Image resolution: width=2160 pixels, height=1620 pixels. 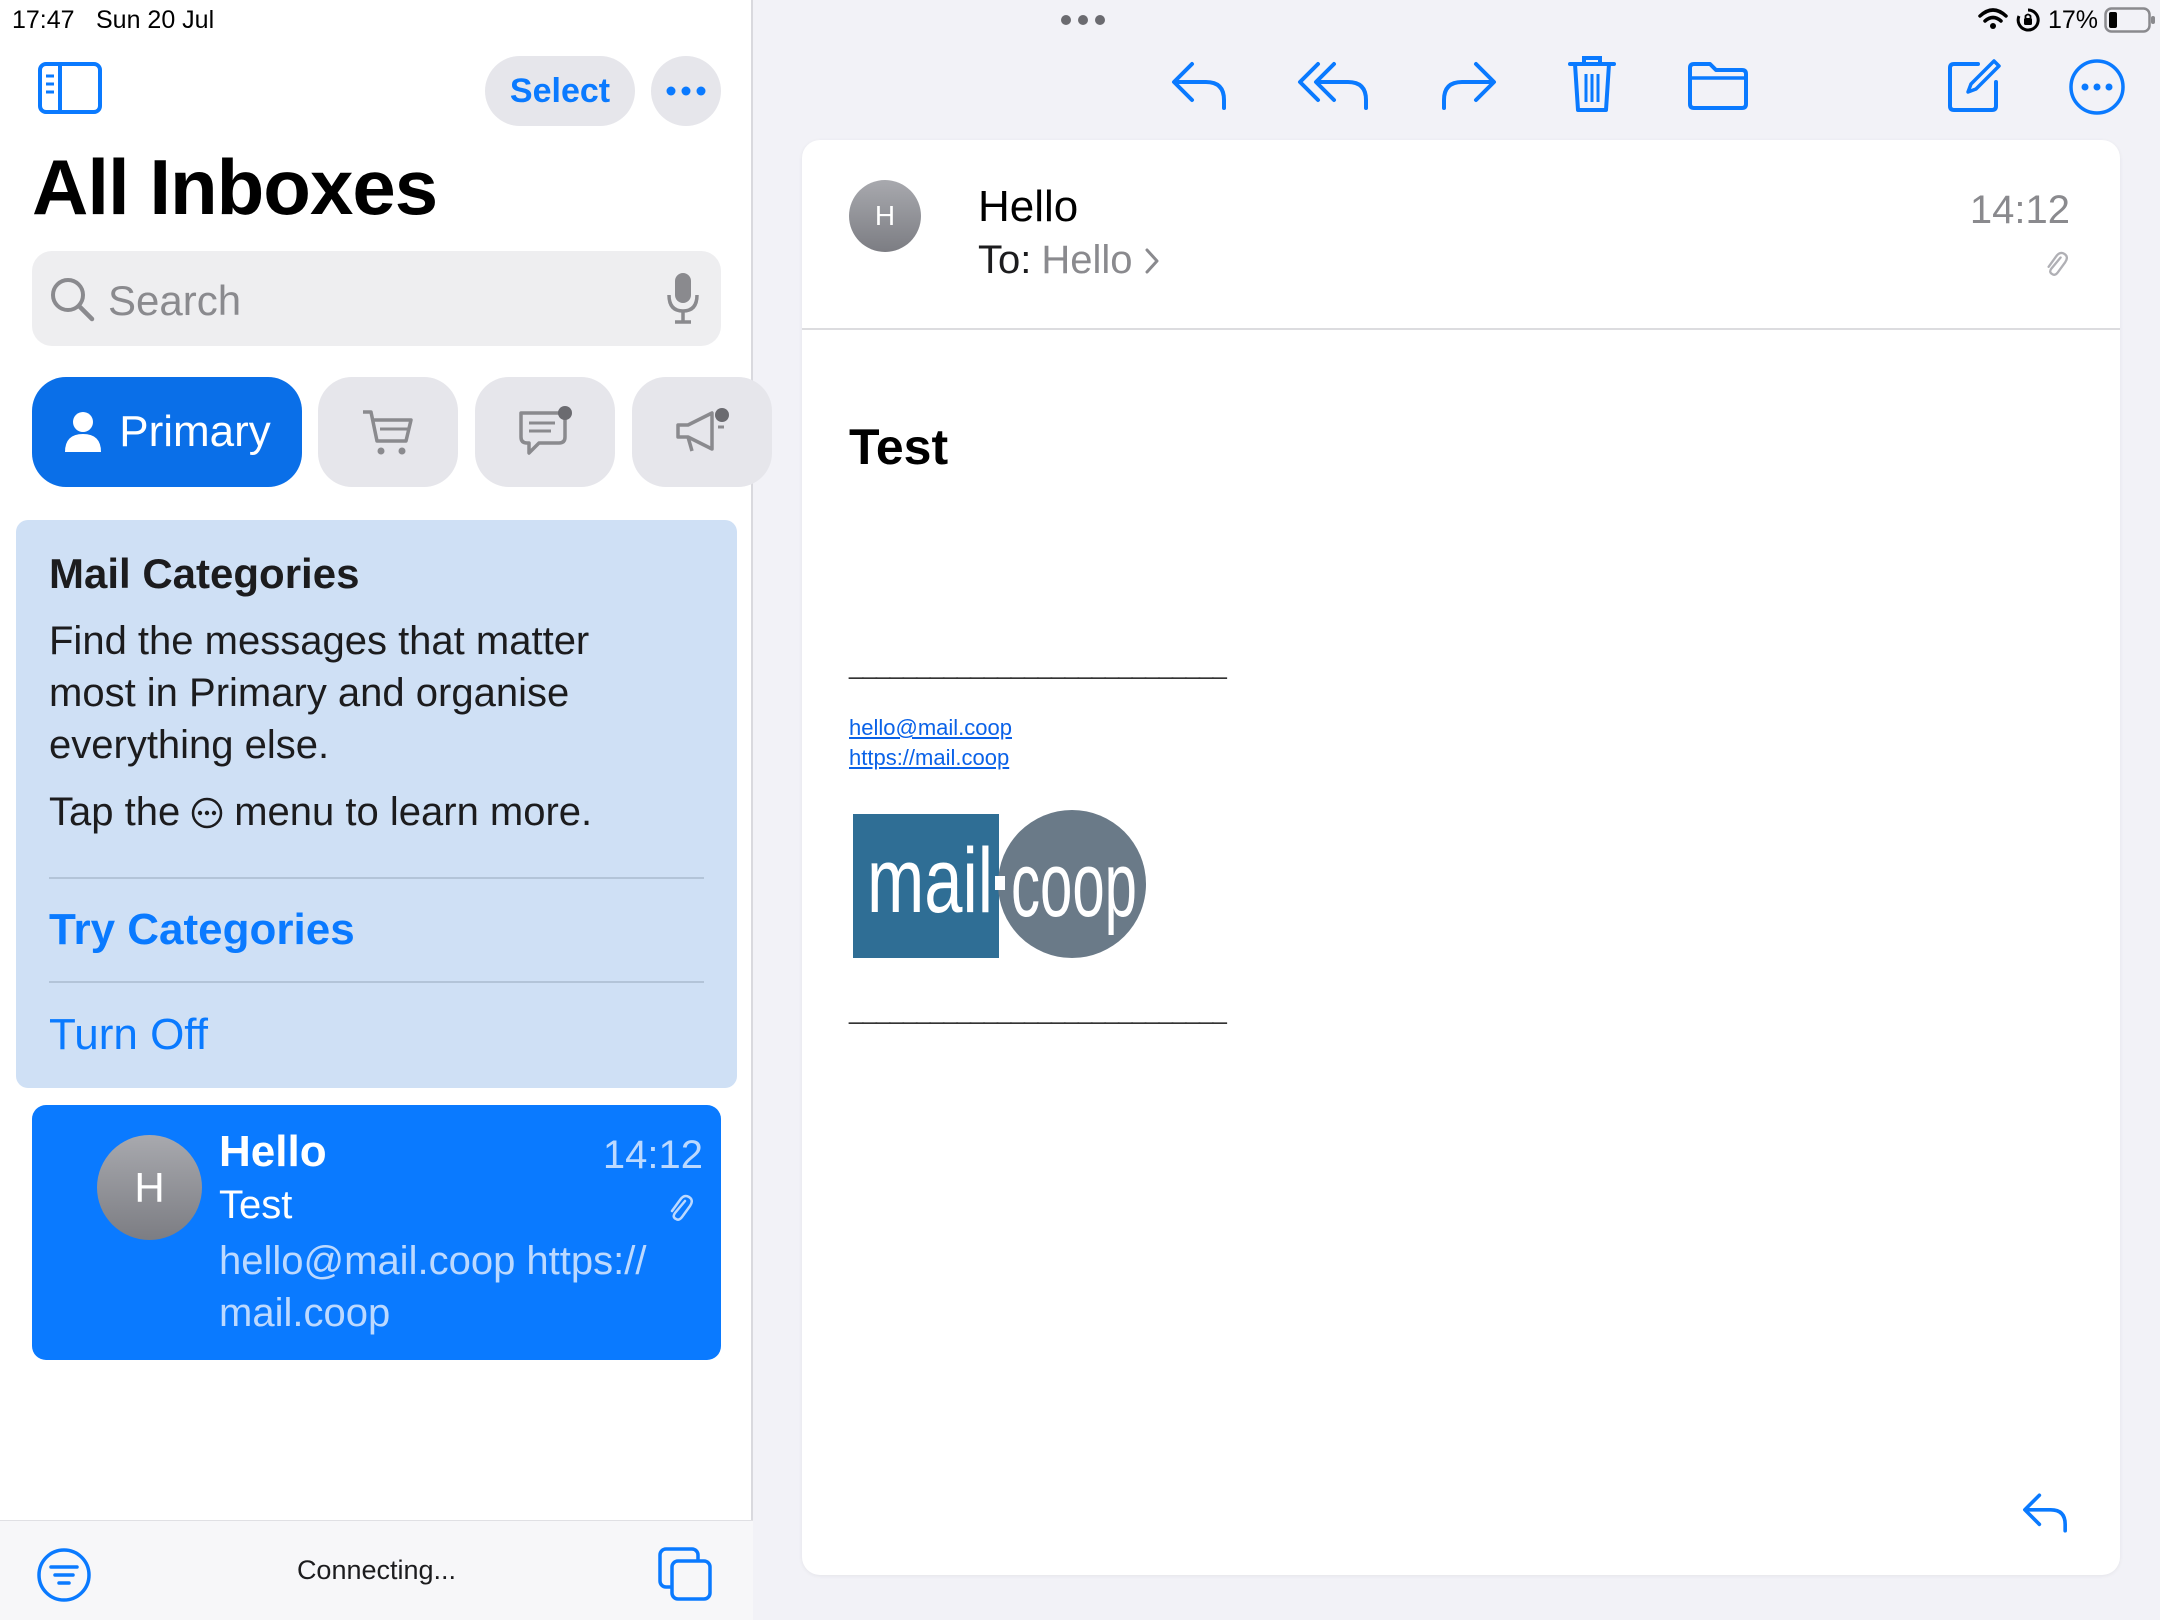 What do you see at coordinates (376, 298) in the screenshot?
I see `search-field: Search` at bounding box center [376, 298].